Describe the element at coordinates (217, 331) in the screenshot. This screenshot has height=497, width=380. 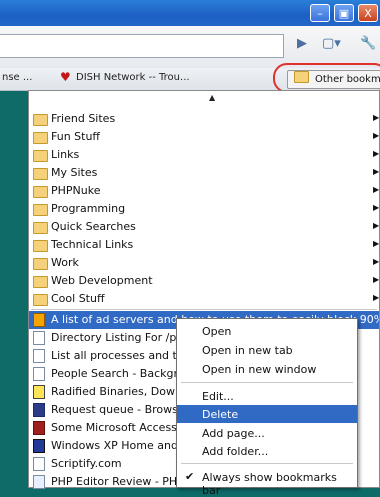
I see `context-item-label: Open` at that location.